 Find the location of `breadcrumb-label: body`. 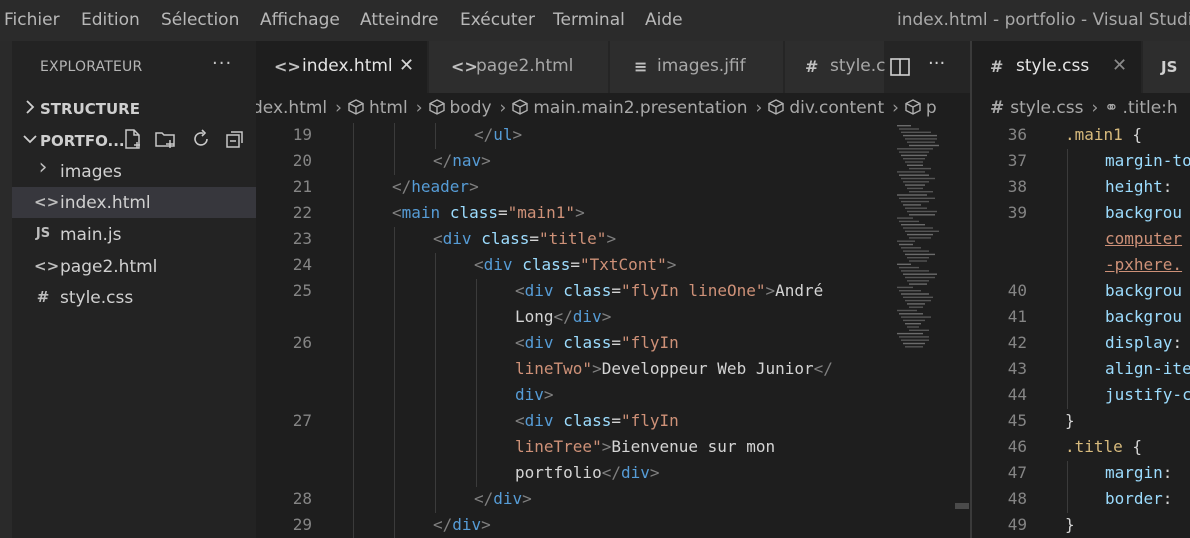

breadcrumb-label: body is located at coordinates (470, 108).